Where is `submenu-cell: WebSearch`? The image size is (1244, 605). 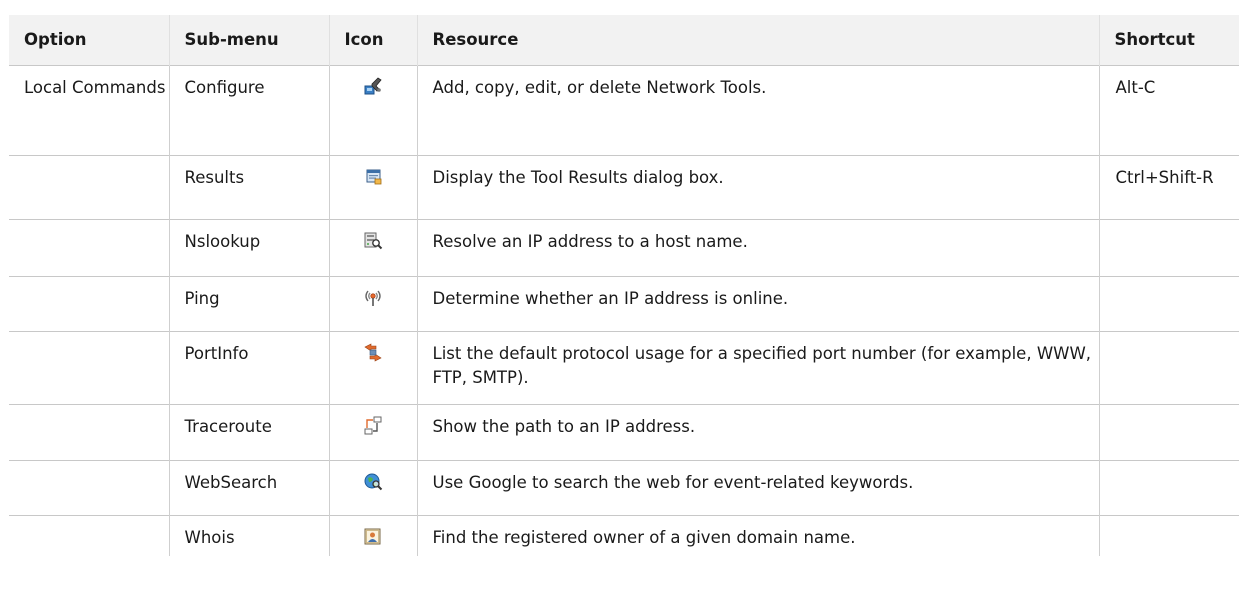
submenu-cell: WebSearch is located at coordinates (248, 488).